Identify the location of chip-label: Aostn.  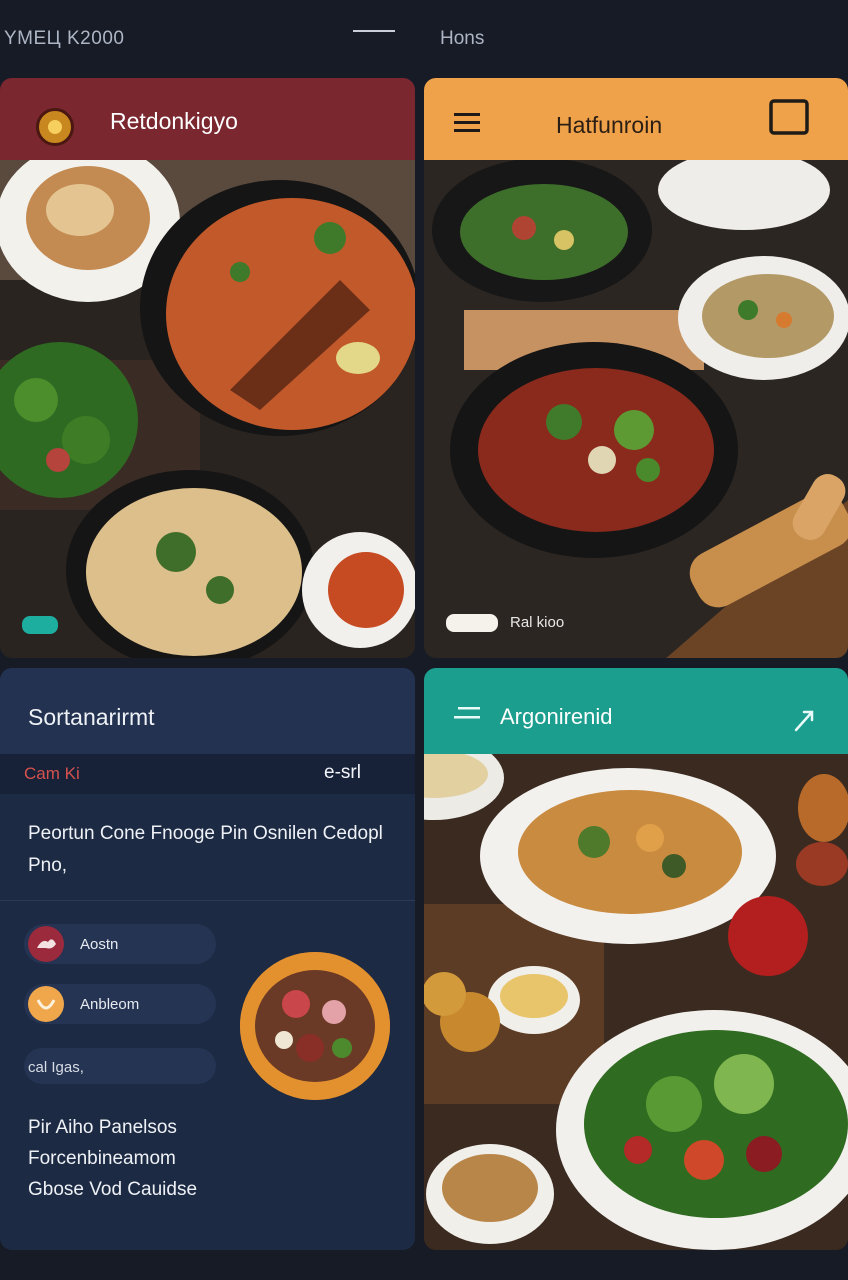
(99, 944).